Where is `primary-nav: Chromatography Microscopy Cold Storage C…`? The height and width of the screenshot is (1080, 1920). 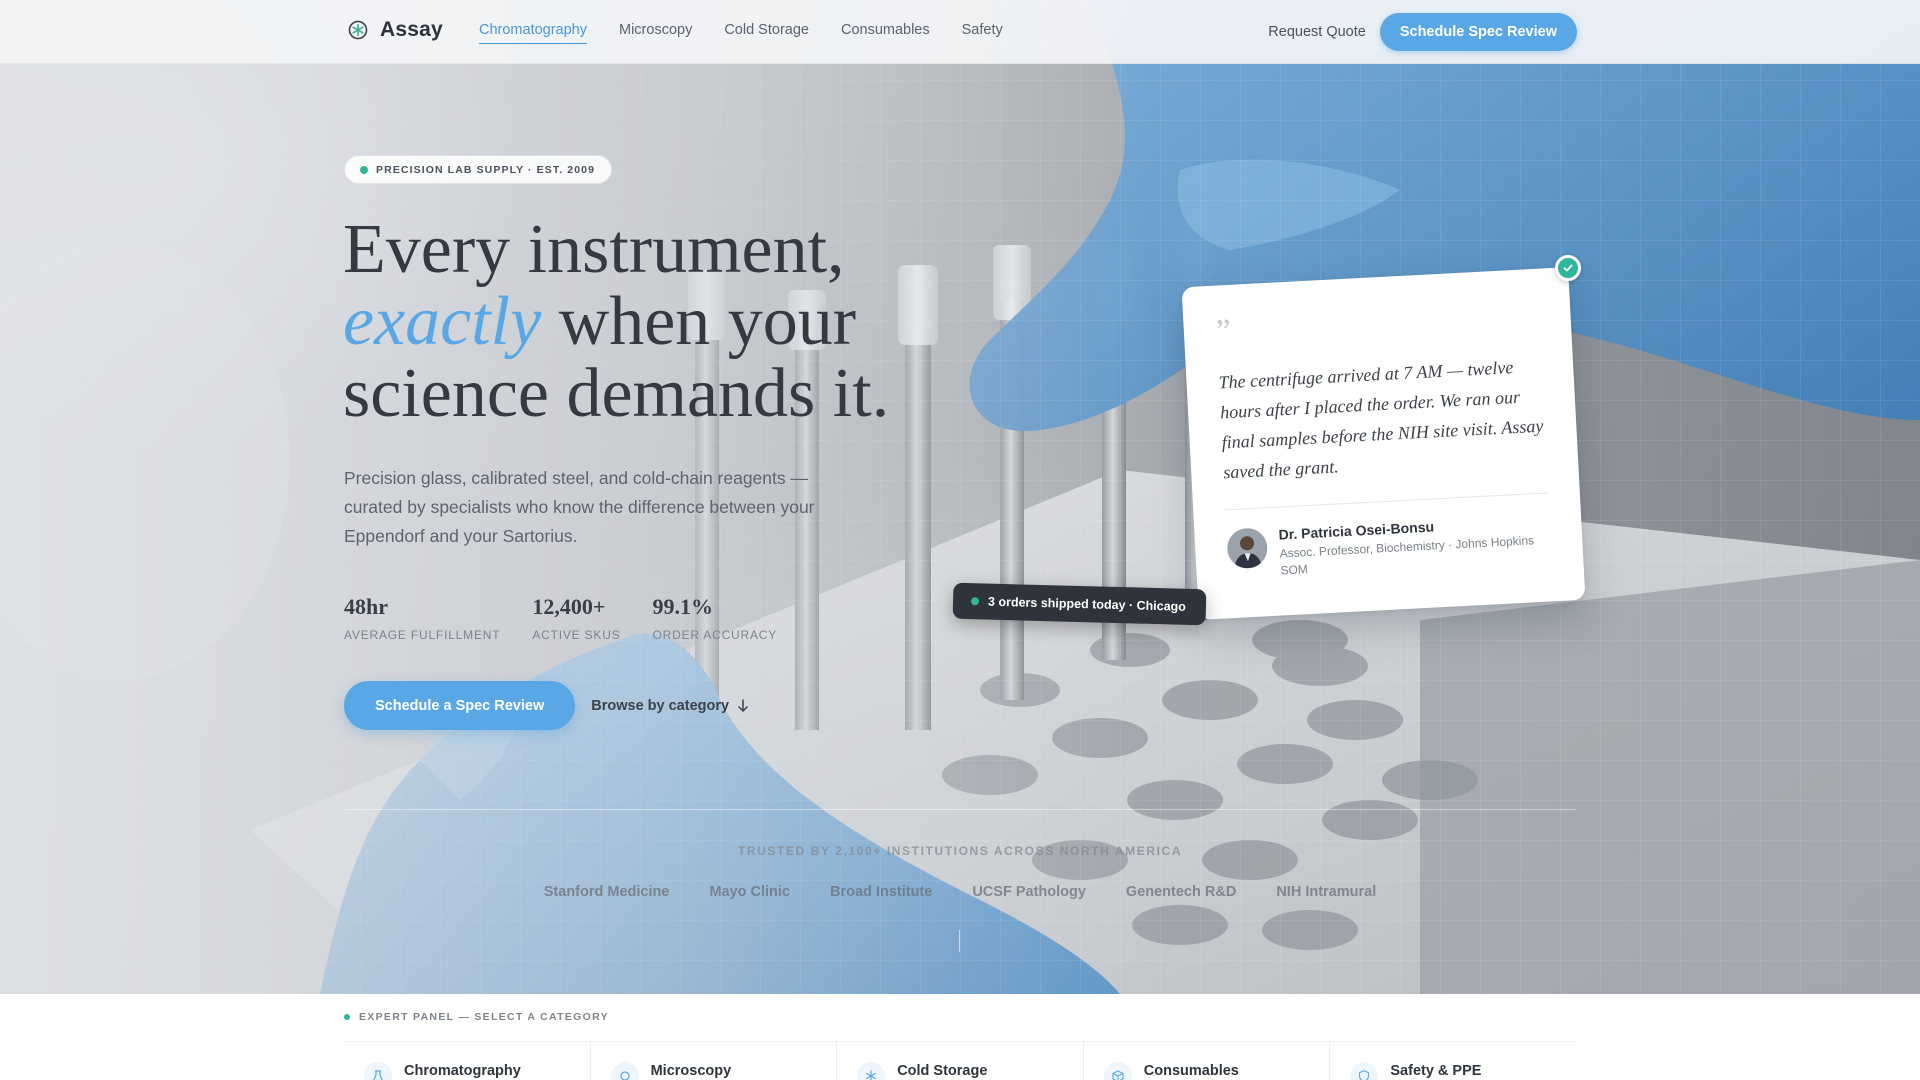
primary-nav: Chromatography Microscopy Cold Storage C… is located at coordinates (741, 33).